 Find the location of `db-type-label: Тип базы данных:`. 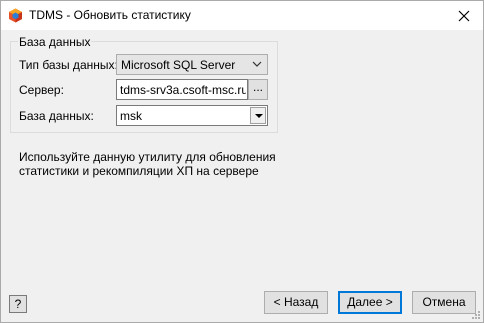

db-type-label: Тип базы данных: is located at coordinates (68, 65).